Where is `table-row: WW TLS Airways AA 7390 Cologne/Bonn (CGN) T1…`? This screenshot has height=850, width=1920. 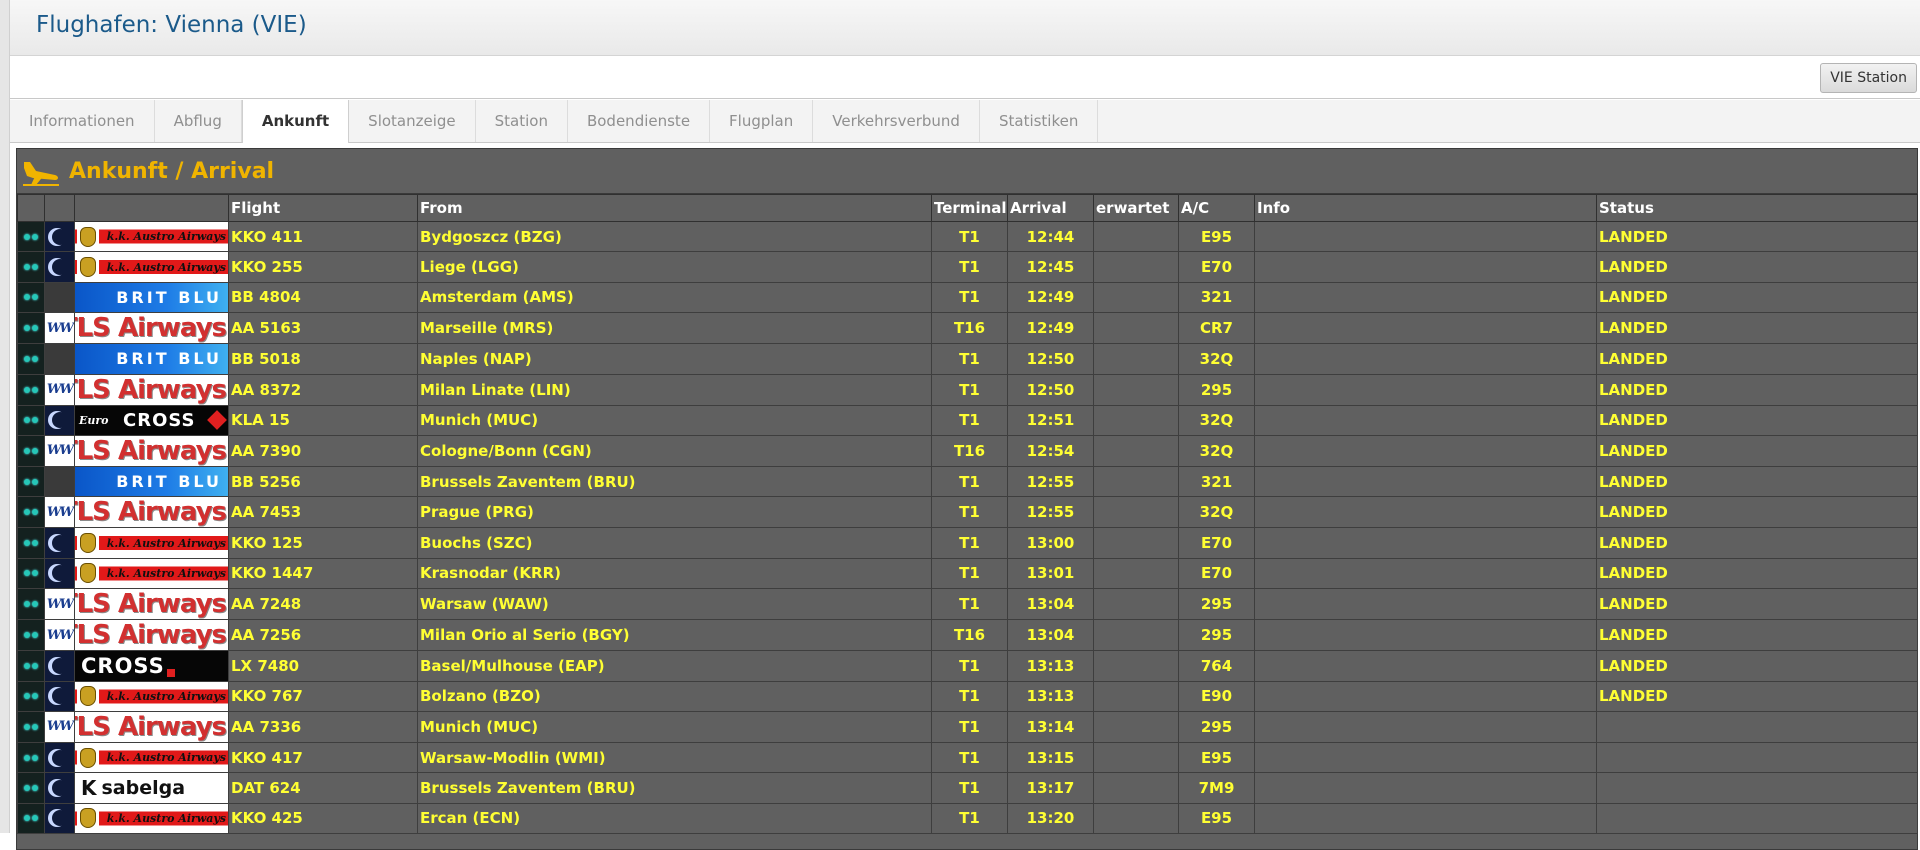 table-row: WW TLS Airways AA 7390 Cologne/Bonn (CGN) T1… is located at coordinates (967, 450).